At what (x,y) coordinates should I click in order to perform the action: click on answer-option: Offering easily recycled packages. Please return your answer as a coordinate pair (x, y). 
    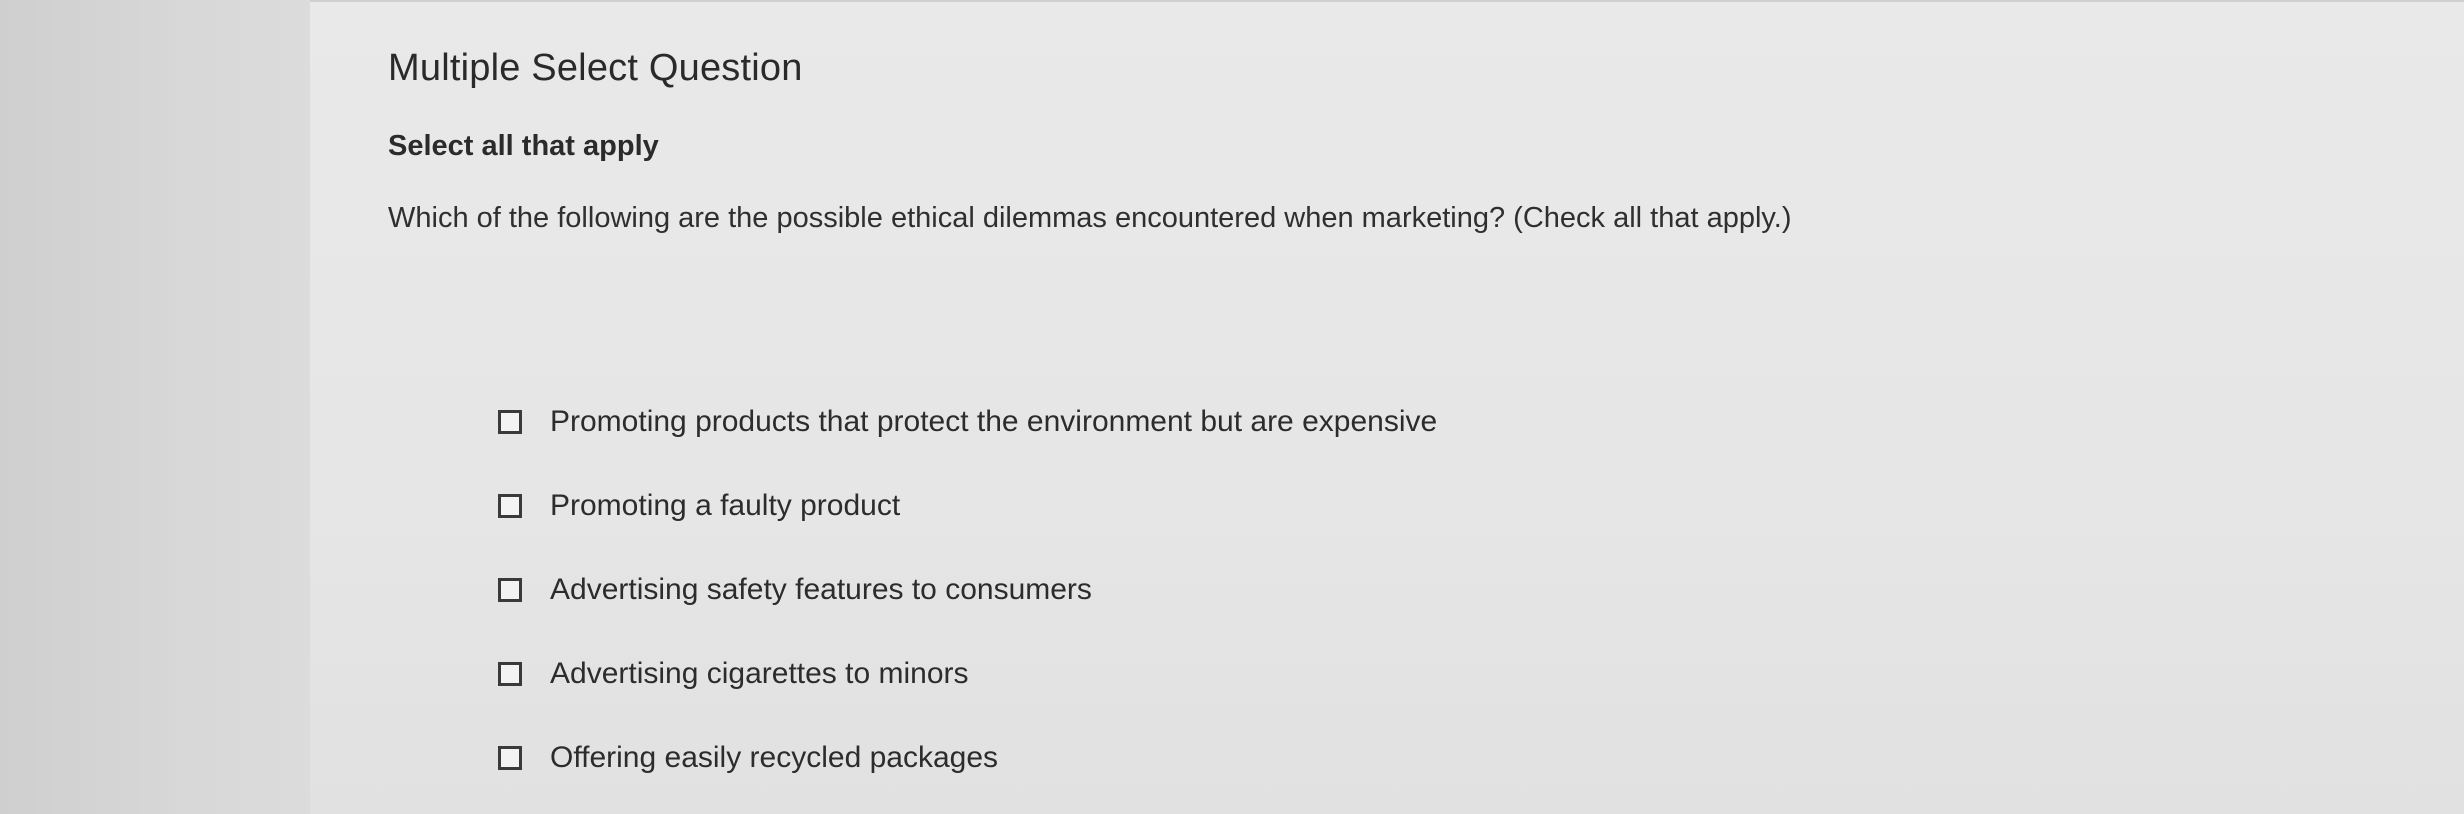
    Looking at the image, I should click on (1198, 758).